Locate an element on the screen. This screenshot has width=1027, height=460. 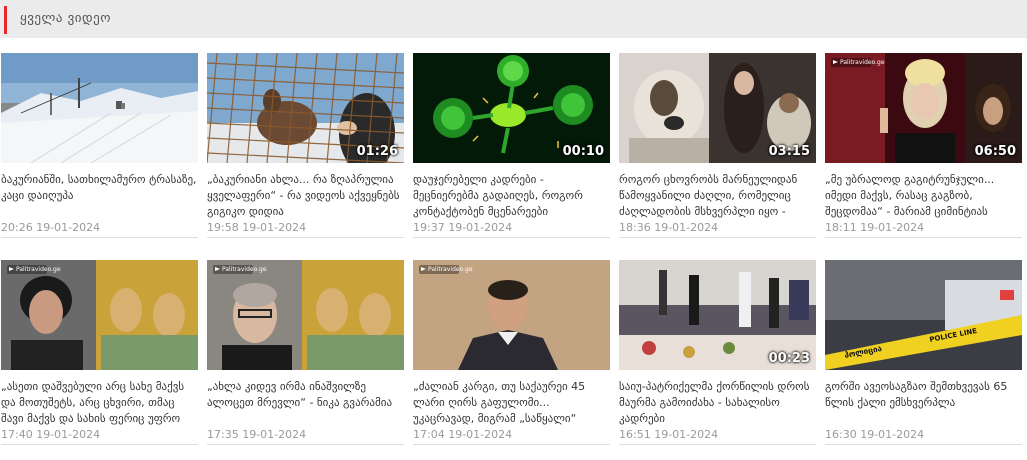
video-duration: 00:10 is located at coordinates (583, 151).